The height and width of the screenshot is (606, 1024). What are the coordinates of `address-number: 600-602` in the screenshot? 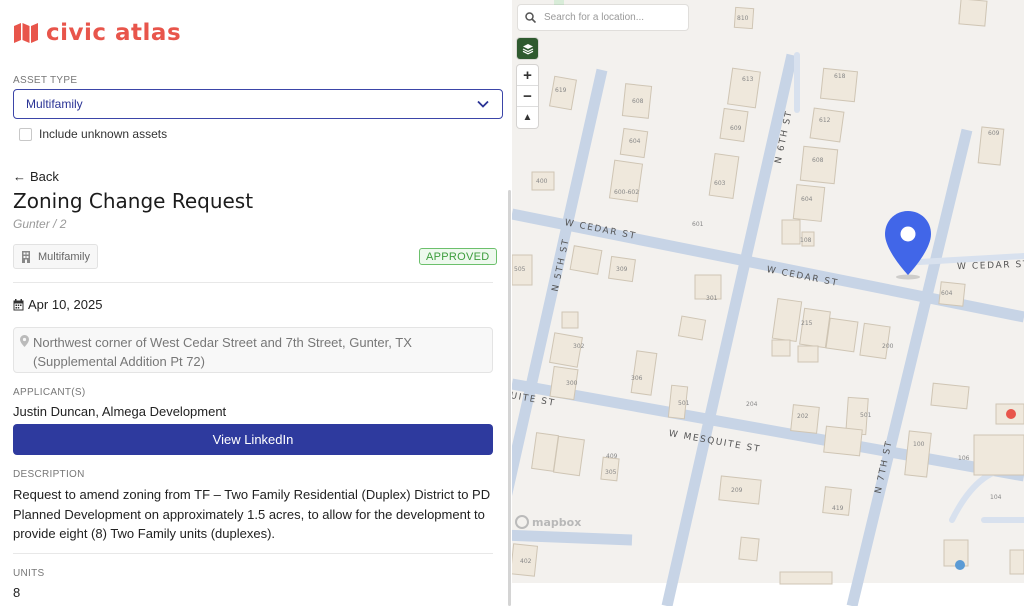 It's located at (627, 192).